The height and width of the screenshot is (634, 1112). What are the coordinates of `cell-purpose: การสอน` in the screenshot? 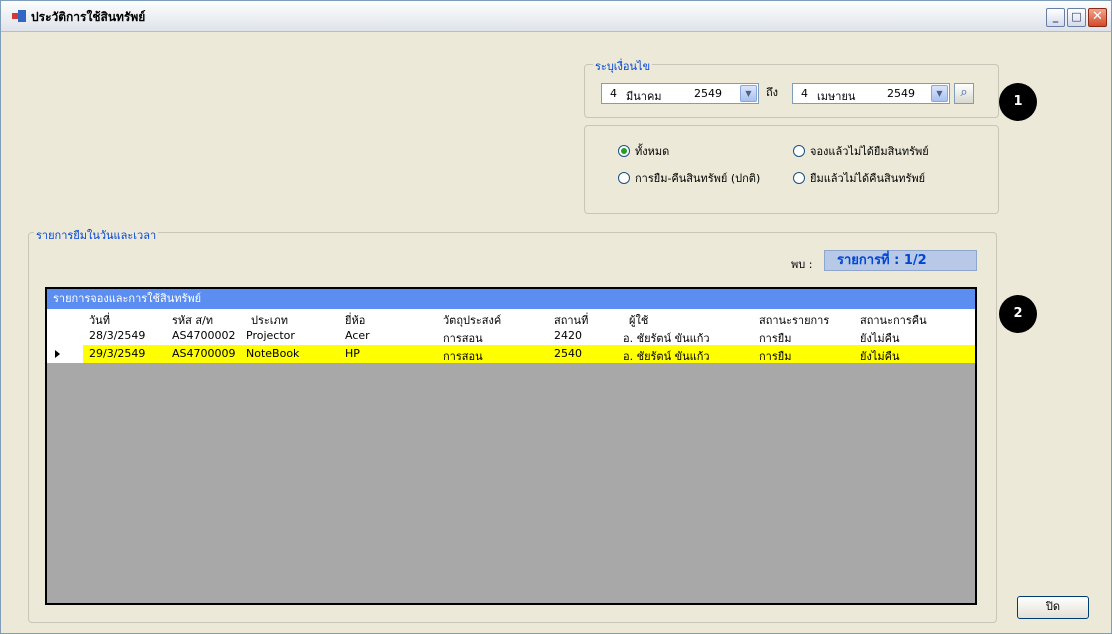 It's located at (463, 356).